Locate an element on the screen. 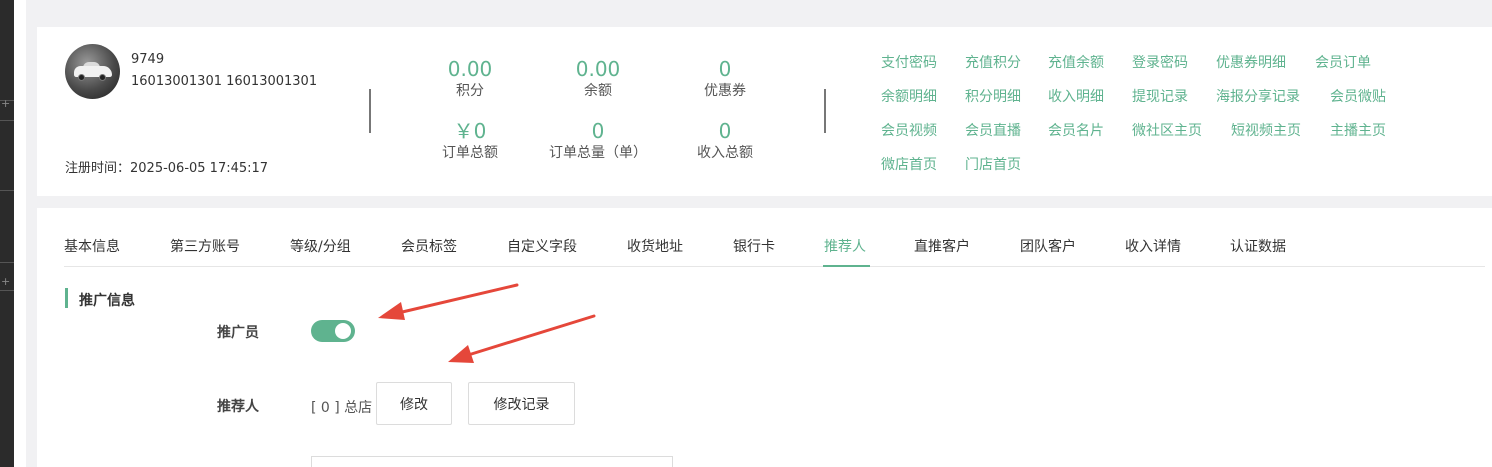 This screenshot has width=1492, height=467. link-income-detail: 收入明细 is located at coordinates (1076, 96).